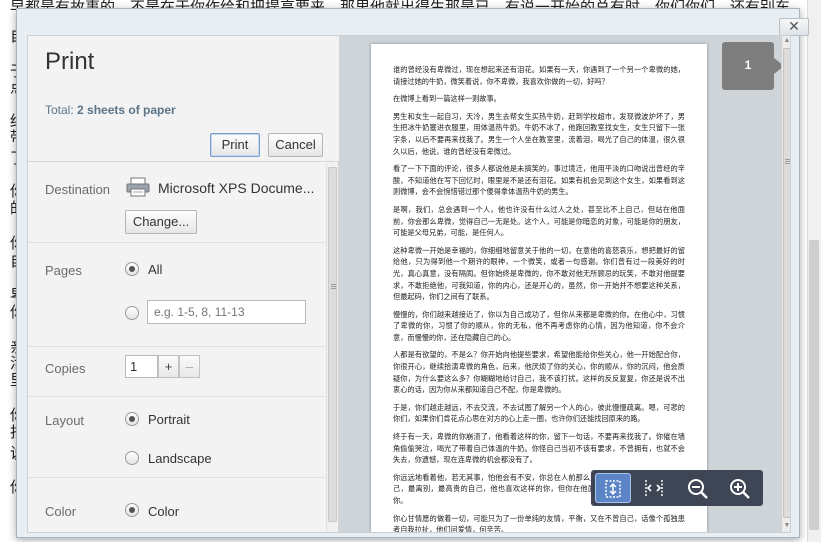  I want to click on color-section: Color Color, so click(177, 505).